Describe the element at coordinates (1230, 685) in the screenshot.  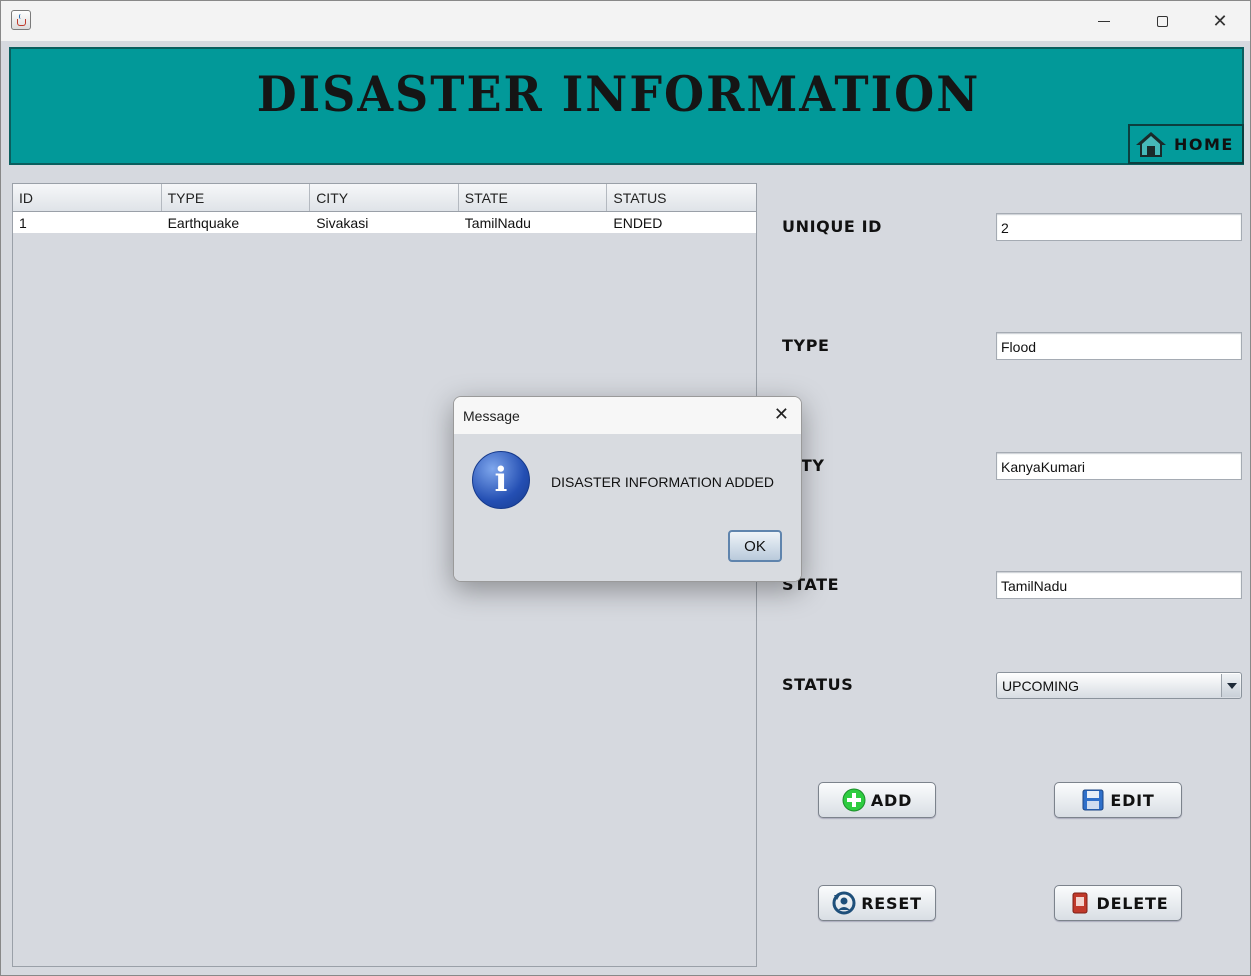
I see `chevron-down-icon` at that location.